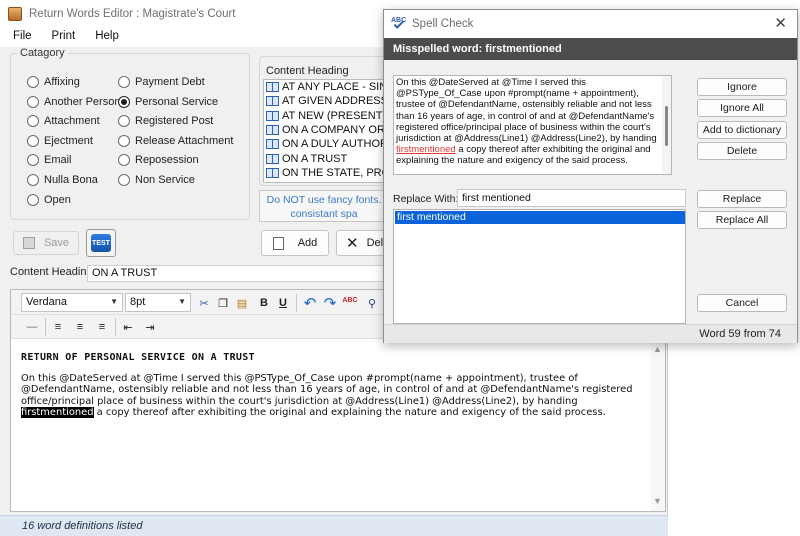 The width and height of the screenshot is (800, 536). What do you see at coordinates (571, 198) in the screenshot?
I see `replace-with-input: first mentioned` at bounding box center [571, 198].